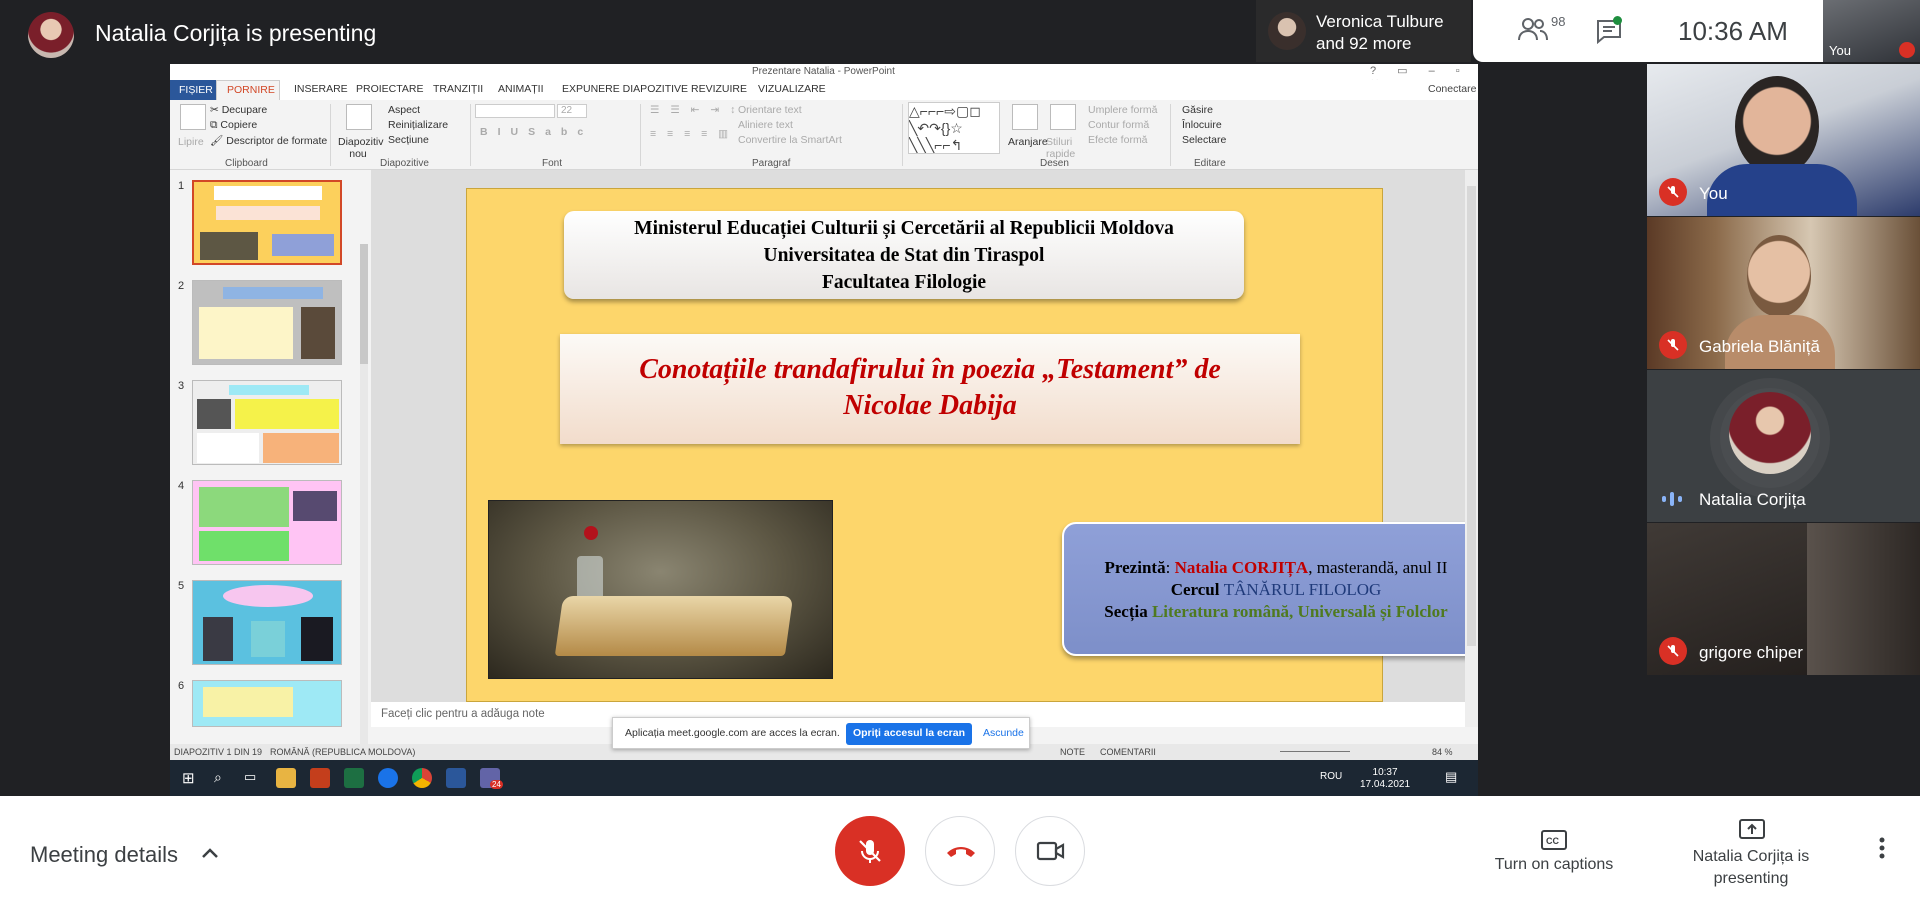  I want to click on font-name-select, so click(515, 111).